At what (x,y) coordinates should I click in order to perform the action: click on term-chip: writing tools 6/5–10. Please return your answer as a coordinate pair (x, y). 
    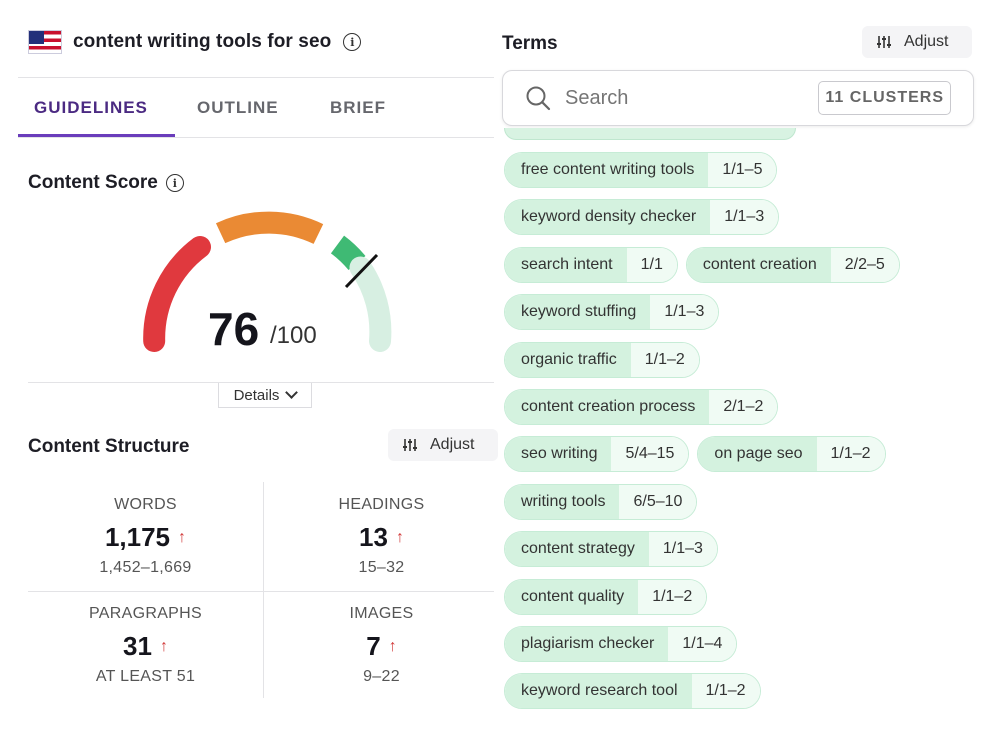
    Looking at the image, I should click on (601, 501).